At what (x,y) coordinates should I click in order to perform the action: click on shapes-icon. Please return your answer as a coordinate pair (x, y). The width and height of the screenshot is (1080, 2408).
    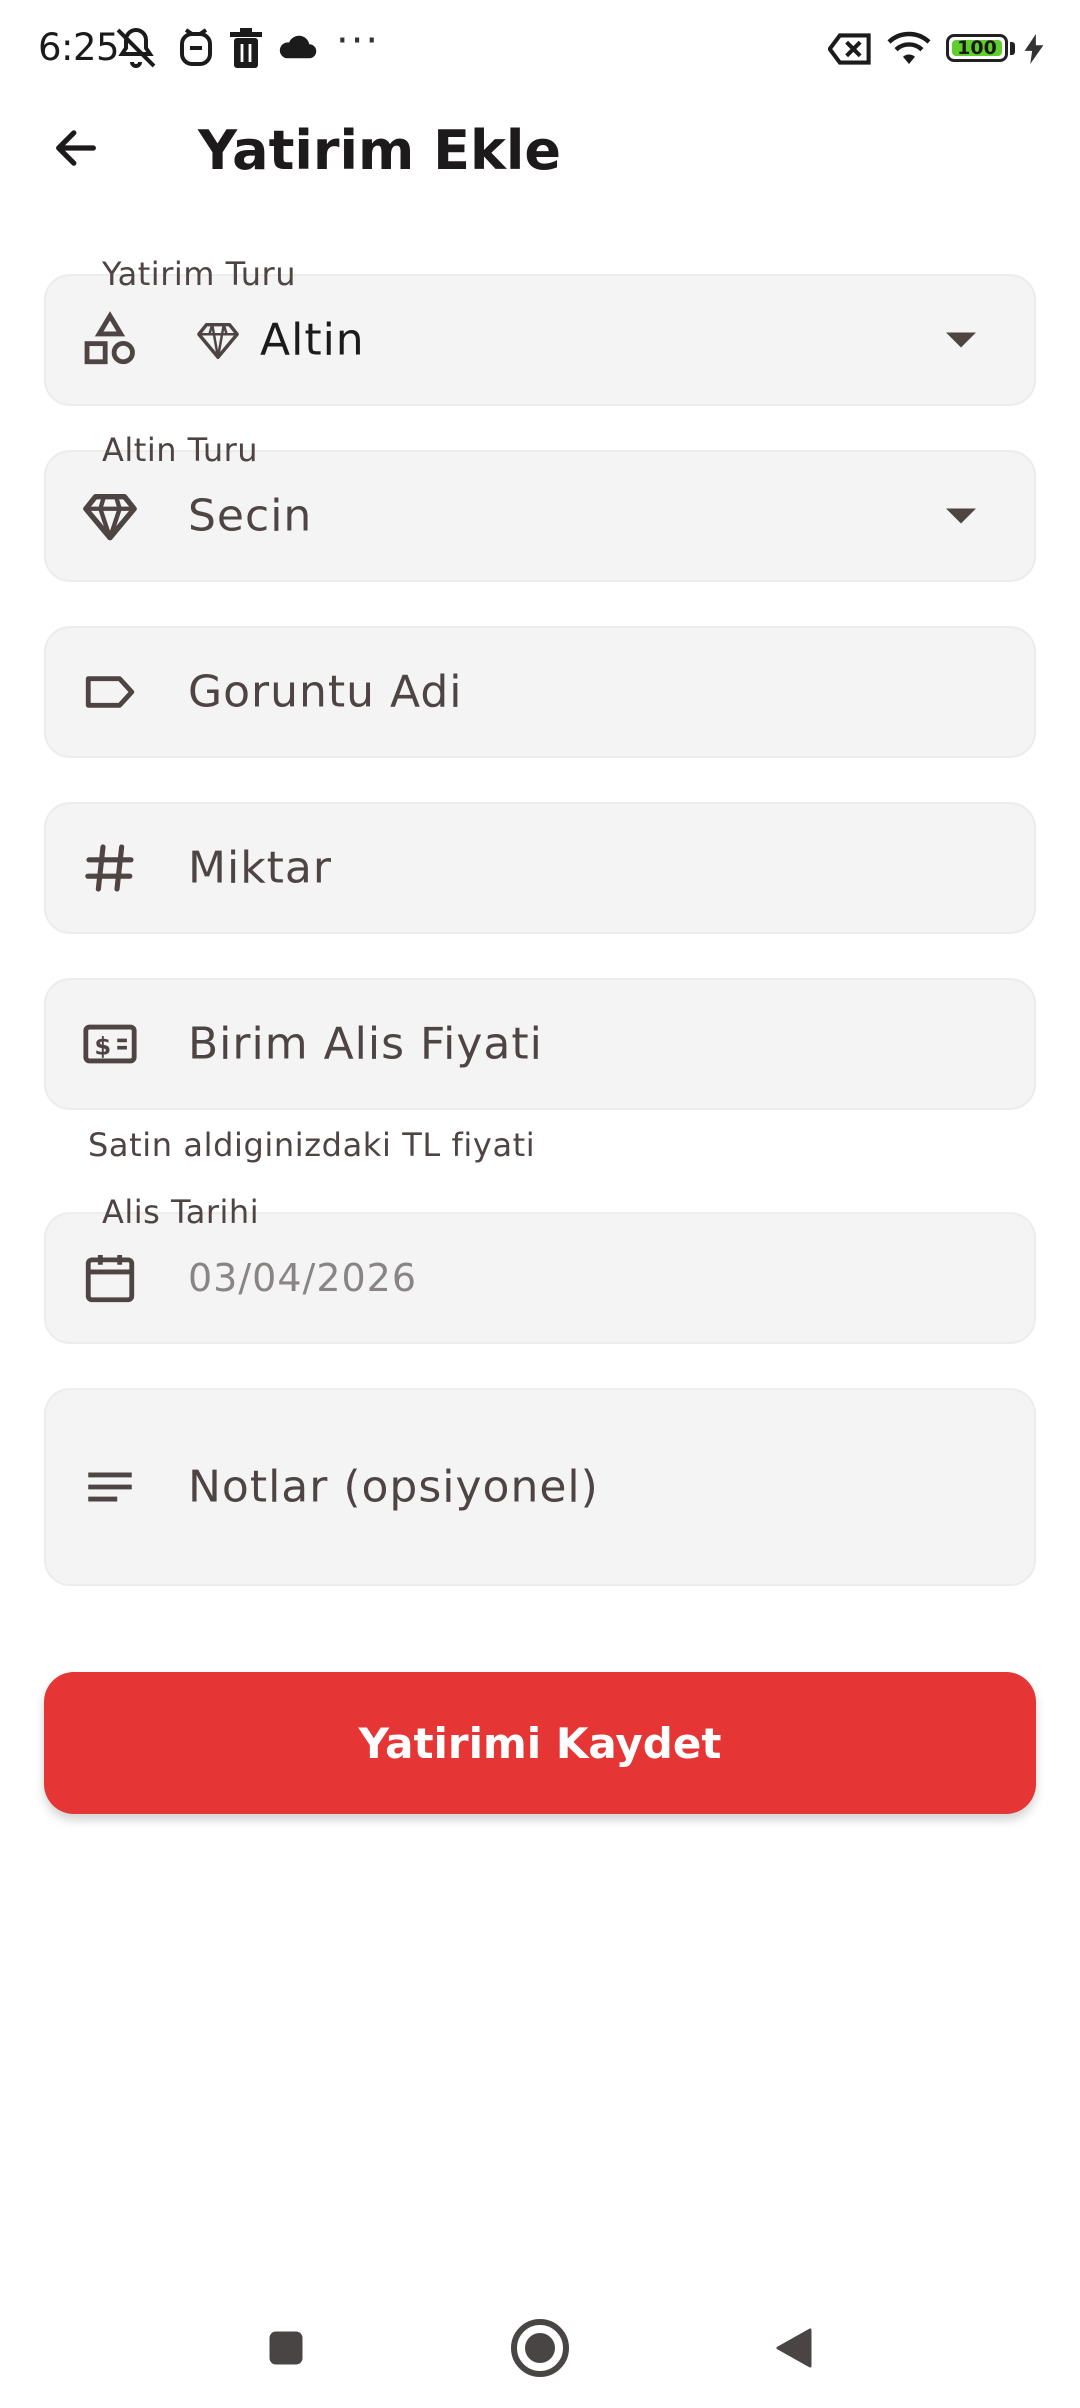
    Looking at the image, I should click on (110, 340).